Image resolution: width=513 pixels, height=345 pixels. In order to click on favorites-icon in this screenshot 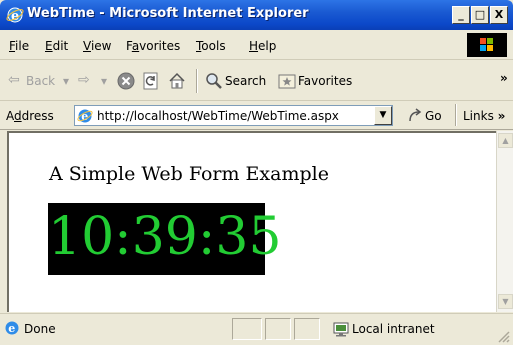, I will do `click(287, 81)`.